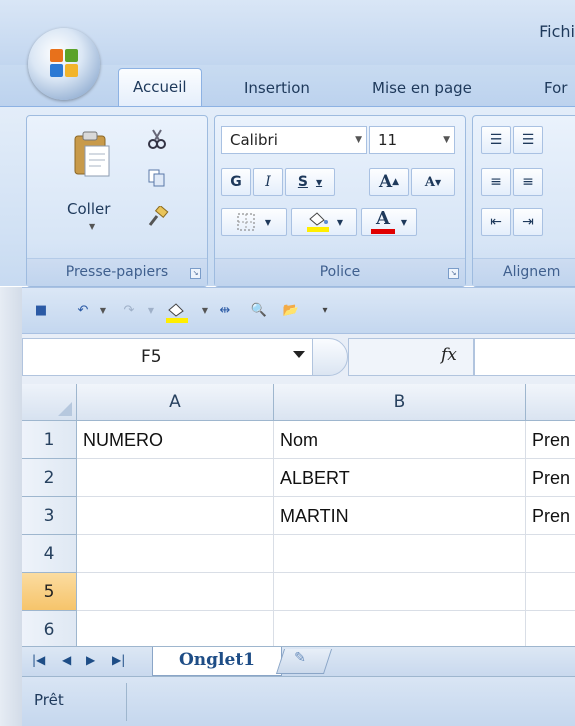  Describe the element at coordinates (550, 630) in the screenshot. I see `cell-c6` at that location.